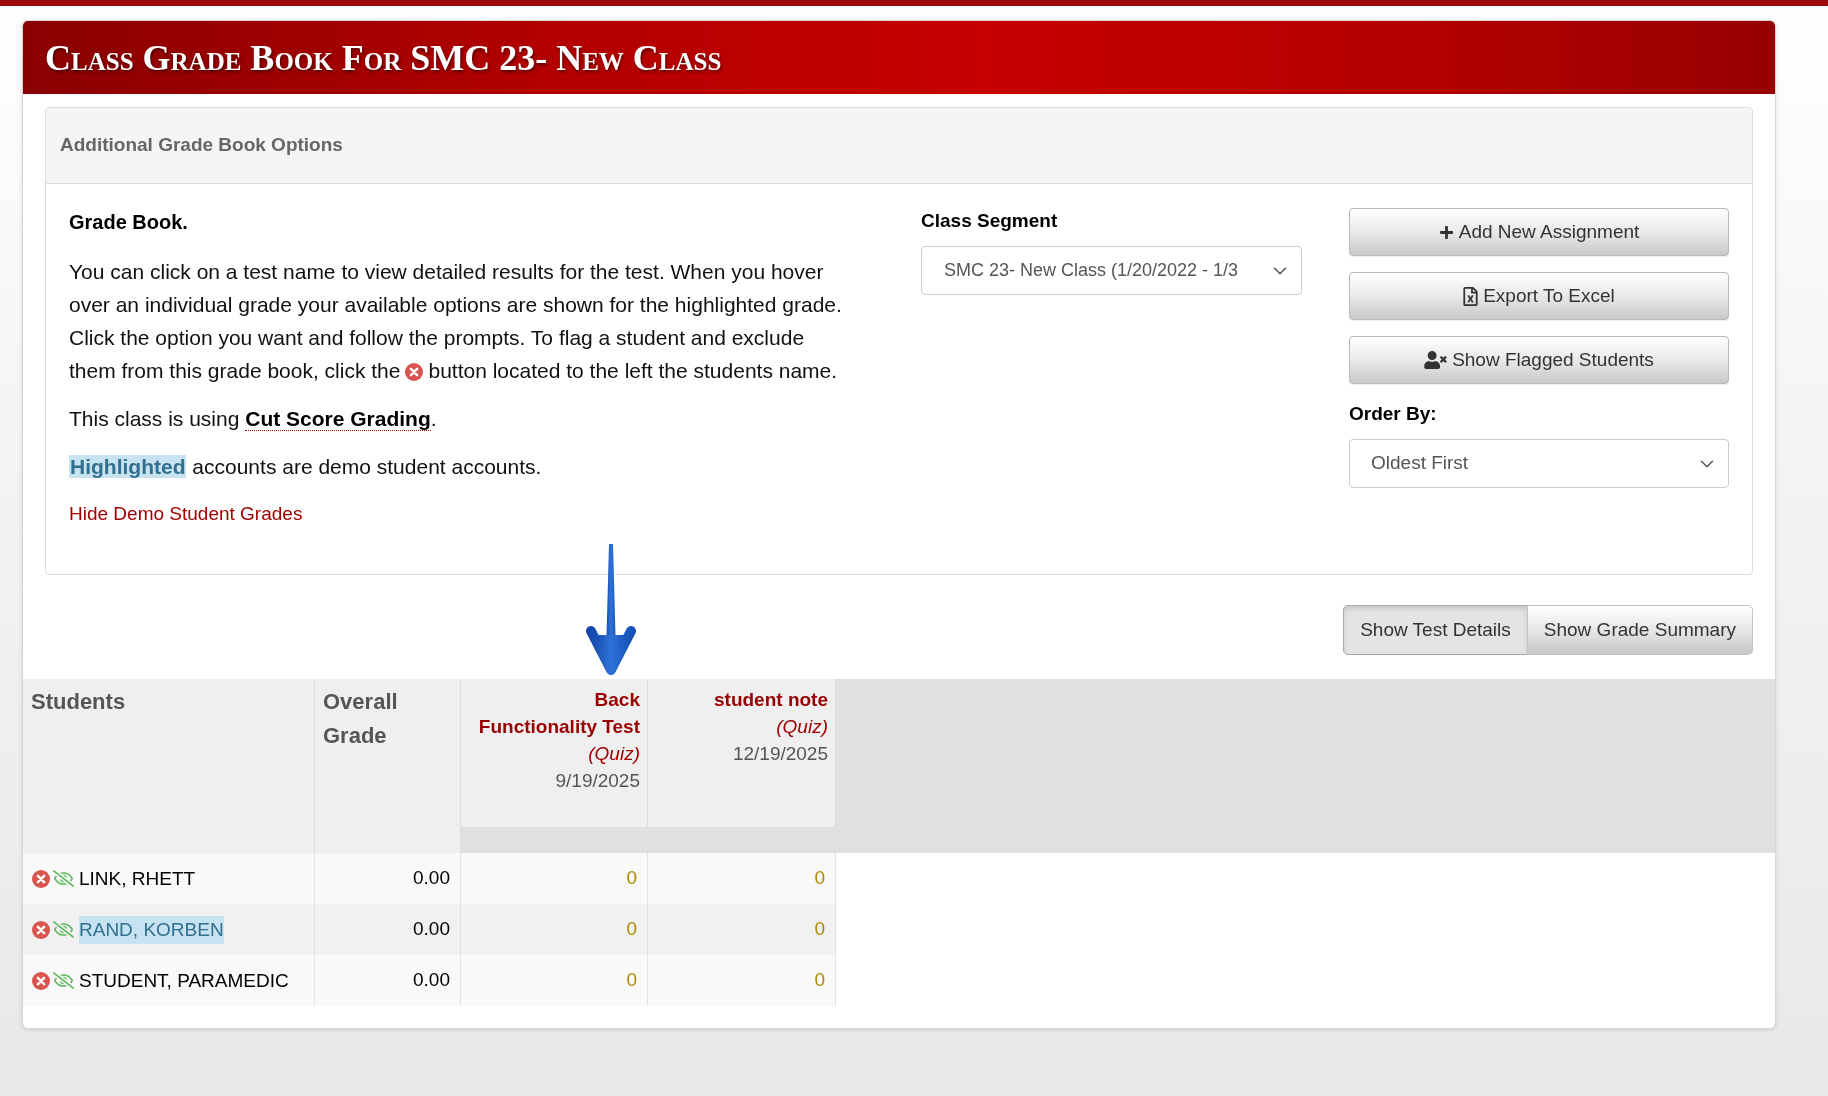 This screenshot has width=1828, height=1096. What do you see at coordinates (745, 699) in the screenshot?
I see `assignment-title-link: student note` at bounding box center [745, 699].